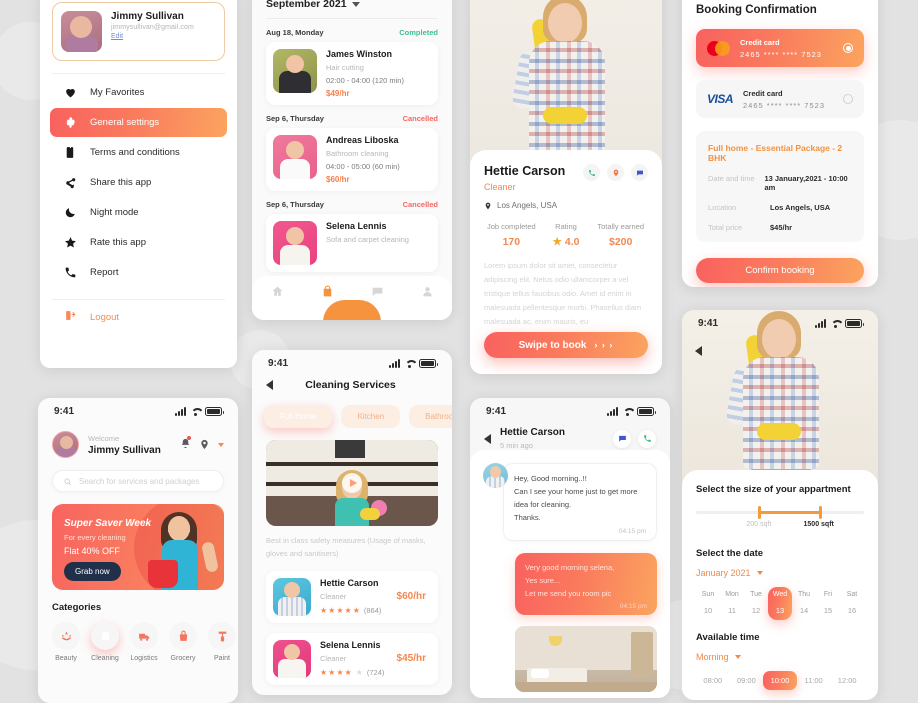 The image size is (918, 703). What do you see at coordinates (848, 99) in the screenshot?
I see `radio-unselected` at bounding box center [848, 99].